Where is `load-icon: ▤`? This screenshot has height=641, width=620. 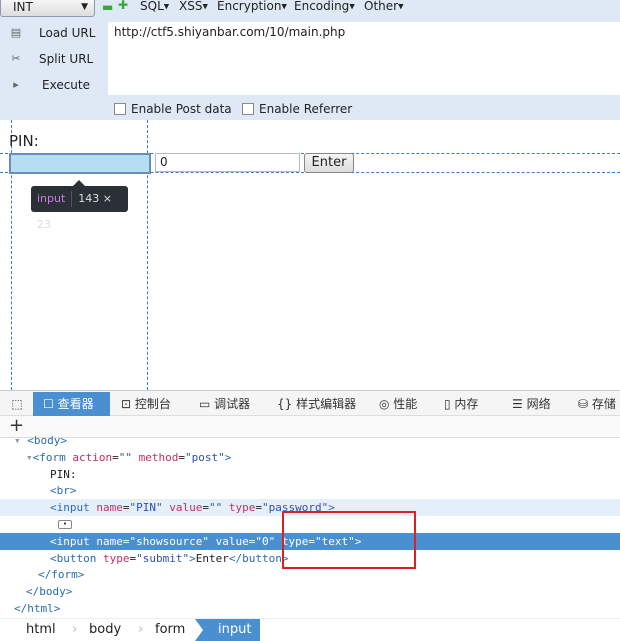 load-icon: ▤ is located at coordinates (16, 32).